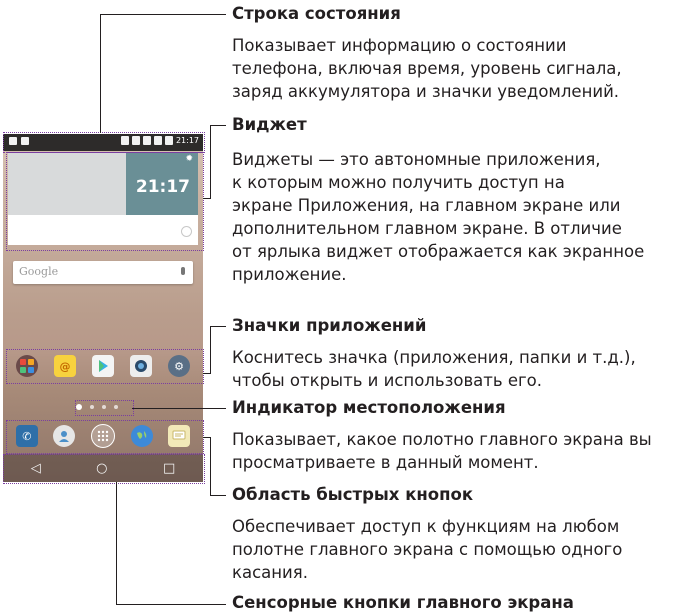 The image size is (689, 614). What do you see at coordinates (387, 380) in the screenshot?
I see `text-line: чтобы открыть и использовать его.` at bounding box center [387, 380].